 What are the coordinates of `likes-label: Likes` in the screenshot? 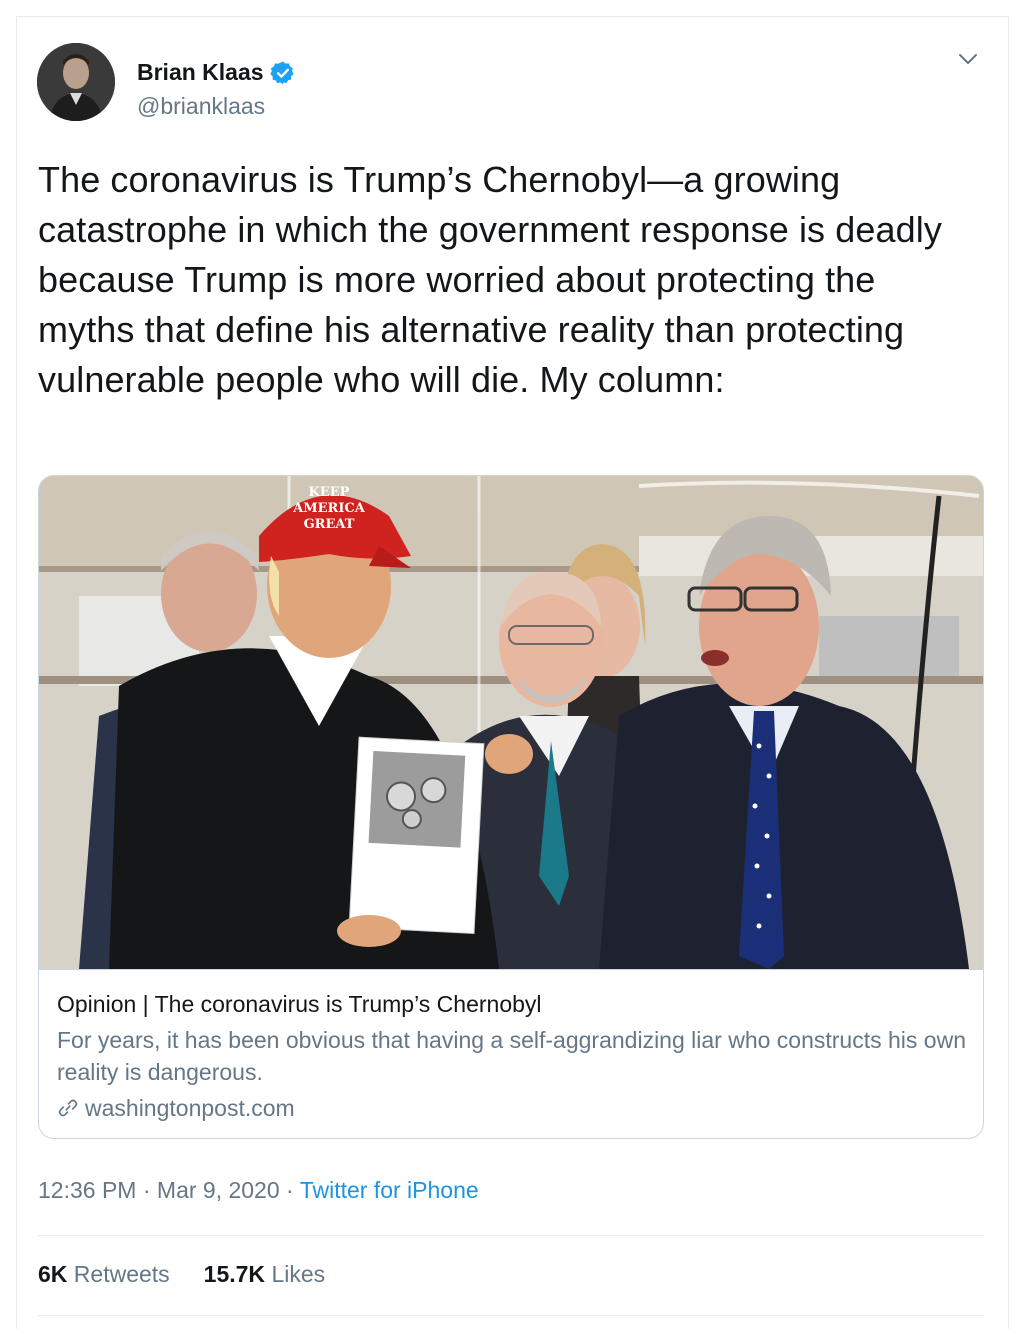 It's located at (298, 1274).